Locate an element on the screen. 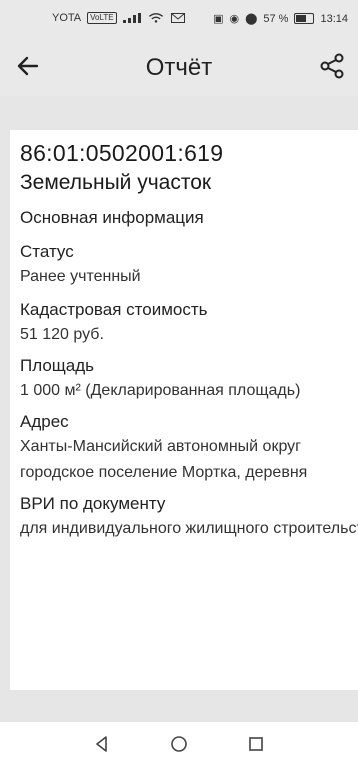 The height and width of the screenshot is (767, 358). status-bar: YOTA VoLTE ▣ ◉ ⬤ 57 % 13:14 is located at coordinates (179, 18).